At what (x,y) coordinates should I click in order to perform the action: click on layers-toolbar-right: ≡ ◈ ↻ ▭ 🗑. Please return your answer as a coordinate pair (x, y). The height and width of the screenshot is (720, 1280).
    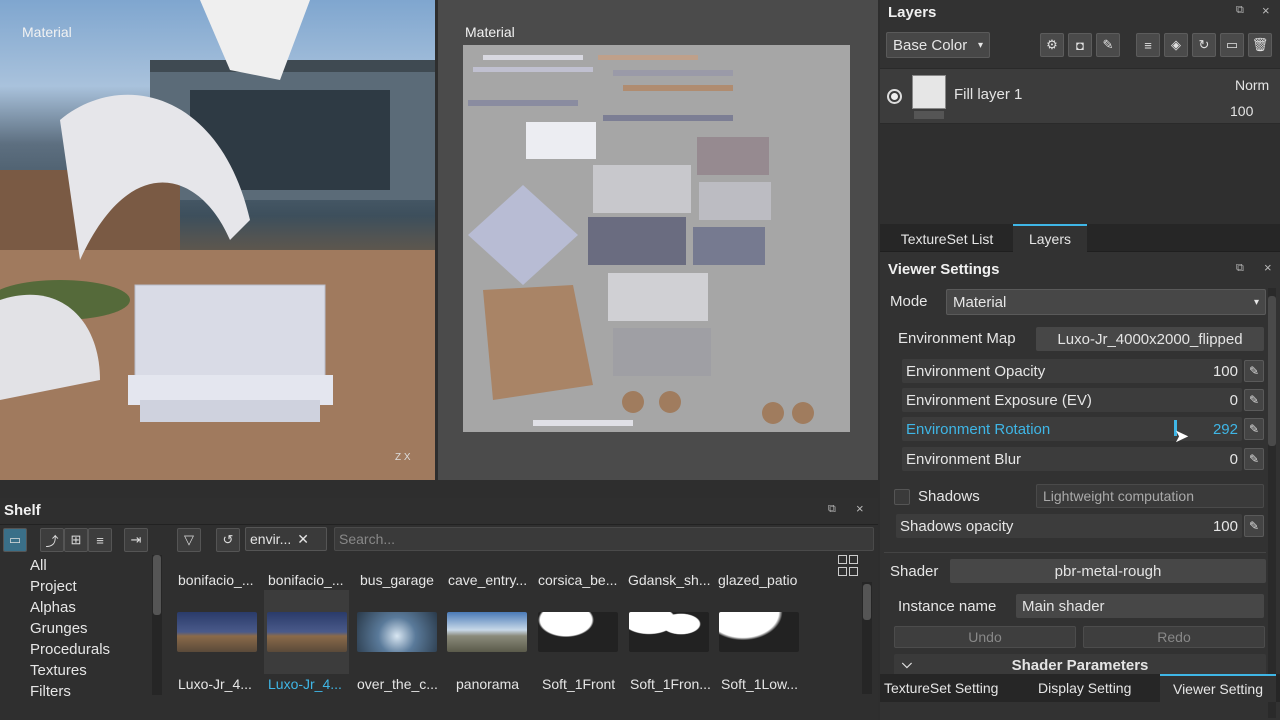
    Looking at the image, I should click on (1204, 45).